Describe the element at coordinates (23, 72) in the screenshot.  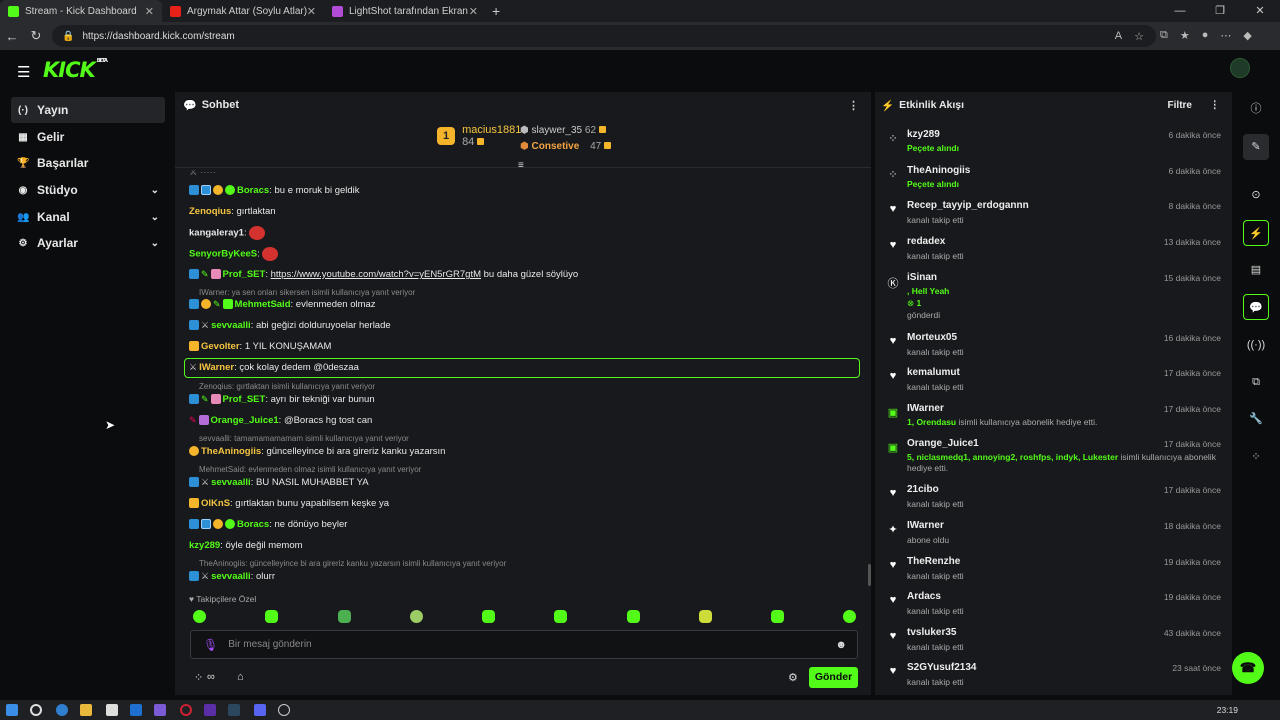
I see `hamburger-menu-icon: ☰` at that location.